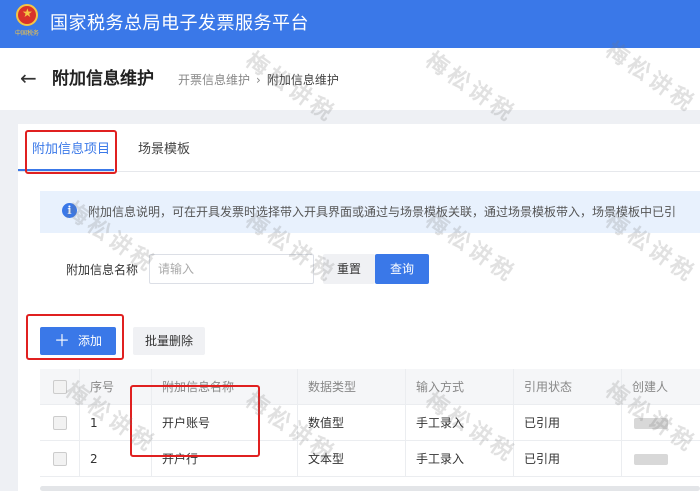 The width and height of the screenshot is (700, 491). Describe the element at coordinates (231, 269) in the screenshot. I see `filter-name-input` at that location.